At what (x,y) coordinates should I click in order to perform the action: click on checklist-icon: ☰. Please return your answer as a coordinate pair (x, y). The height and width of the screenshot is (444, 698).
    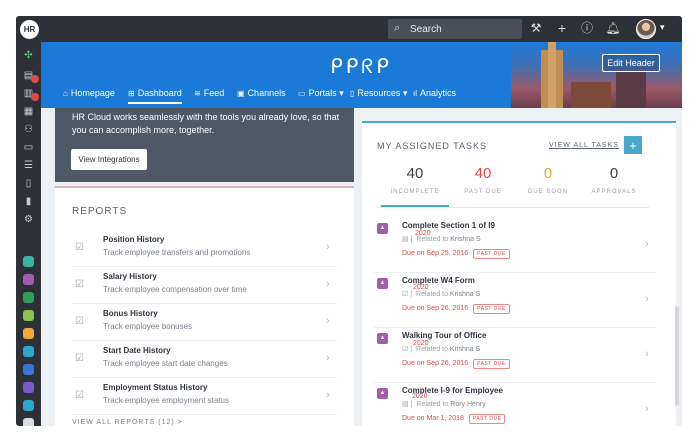
    Looking at the image, I should click on (28, 166).